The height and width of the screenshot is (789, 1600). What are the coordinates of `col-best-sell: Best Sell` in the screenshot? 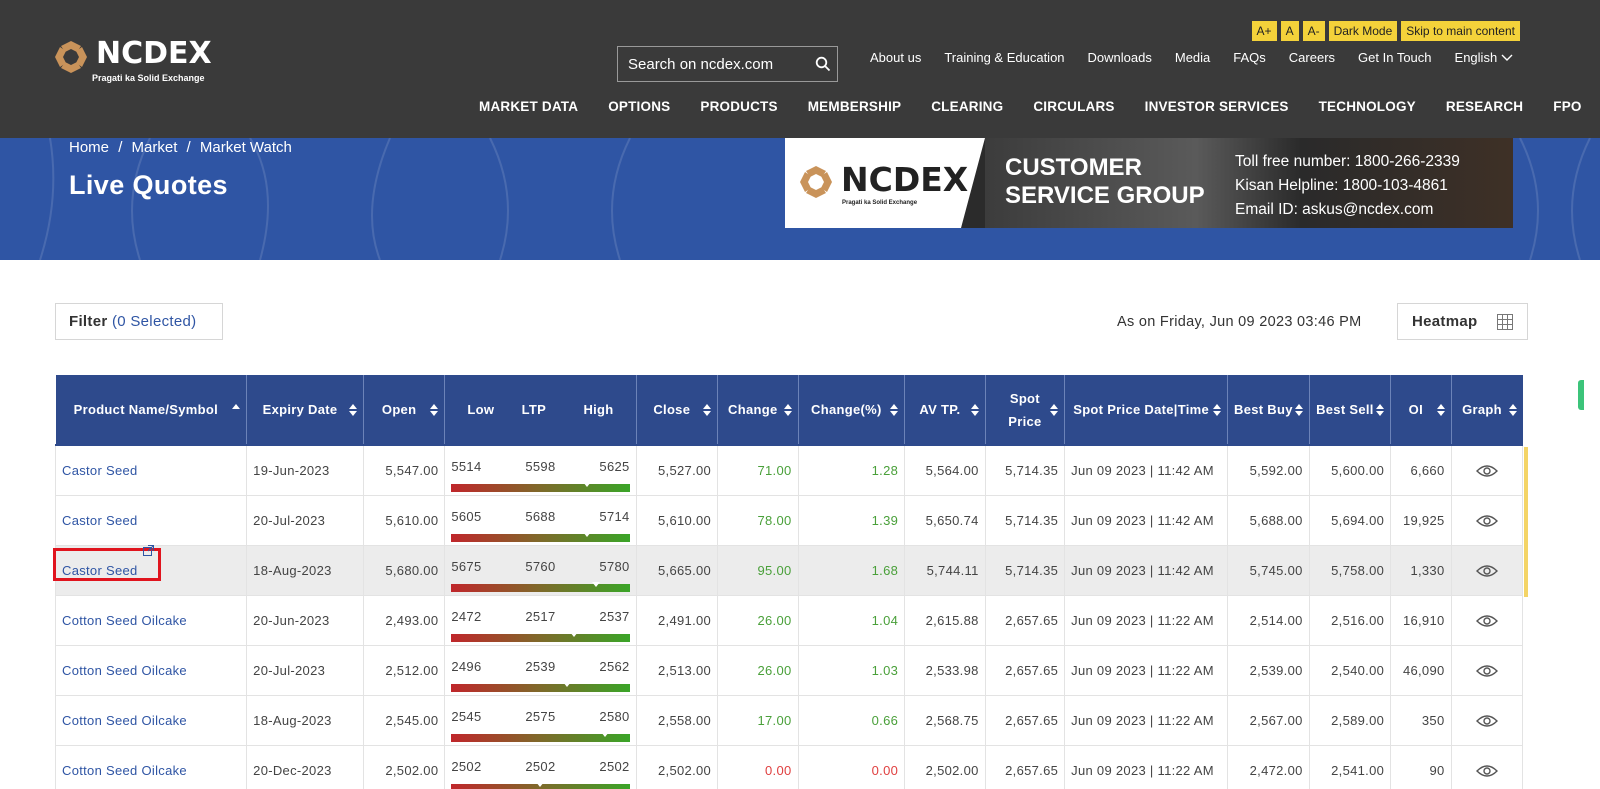 It's located at (1350, 410).